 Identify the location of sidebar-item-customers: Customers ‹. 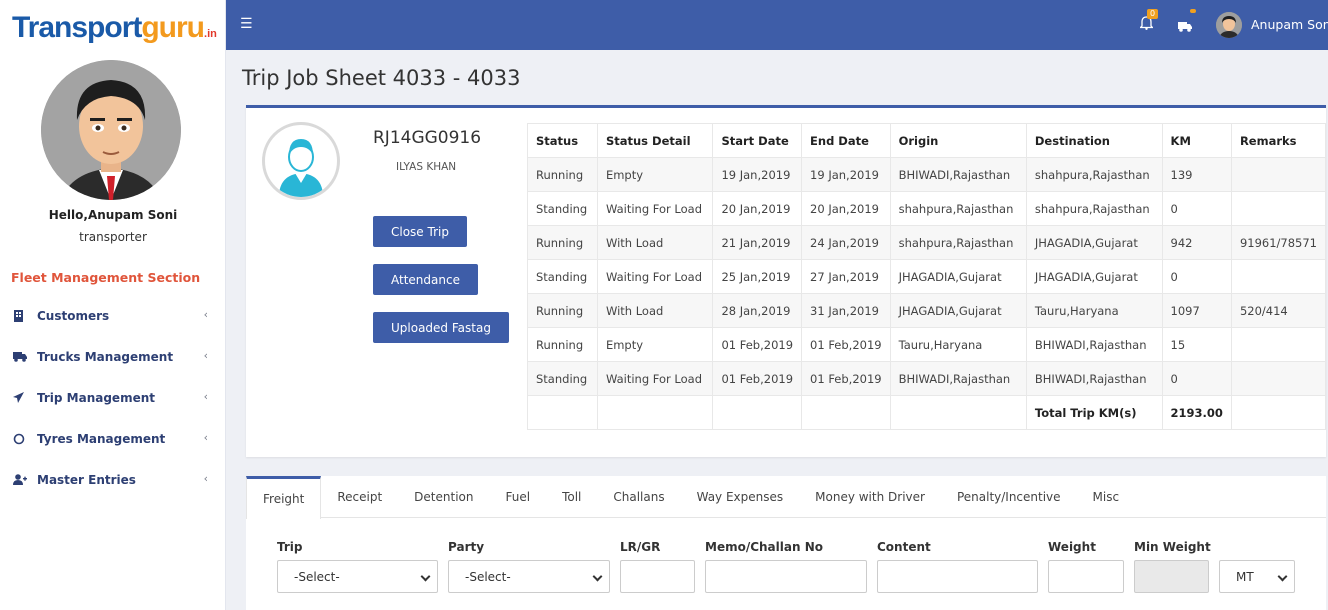
(113, 315).